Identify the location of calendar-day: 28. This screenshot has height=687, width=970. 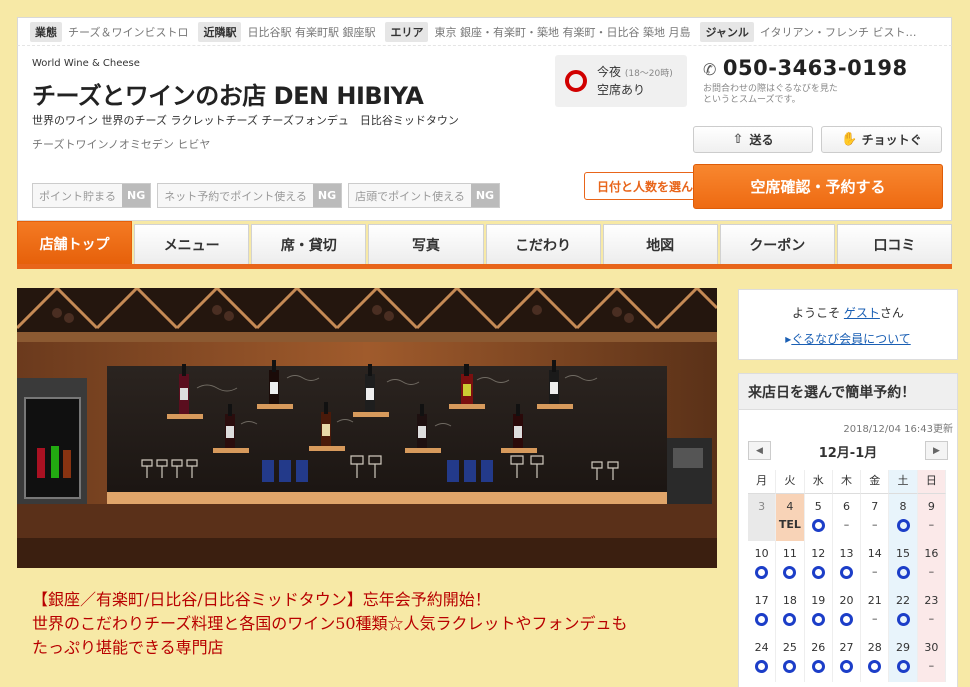
(875, 658).